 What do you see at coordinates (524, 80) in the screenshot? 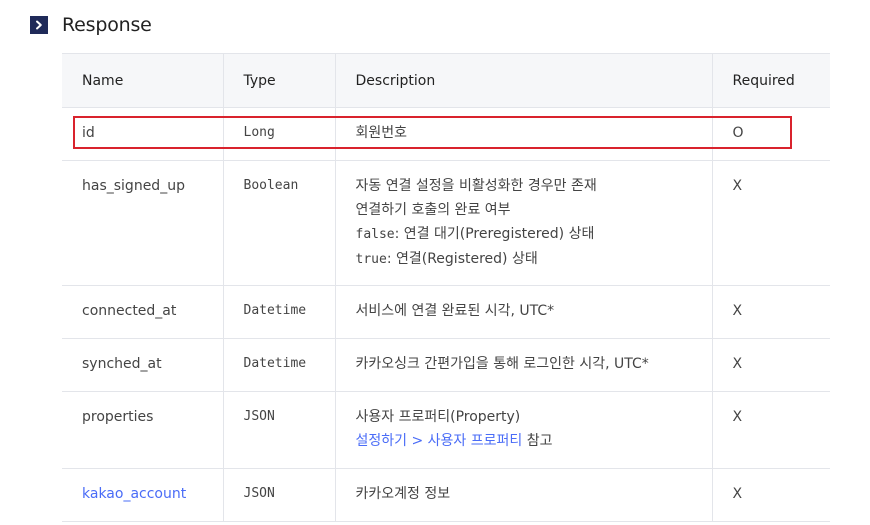
I see `column-header-description: Description` at bounding box center [524, 80].